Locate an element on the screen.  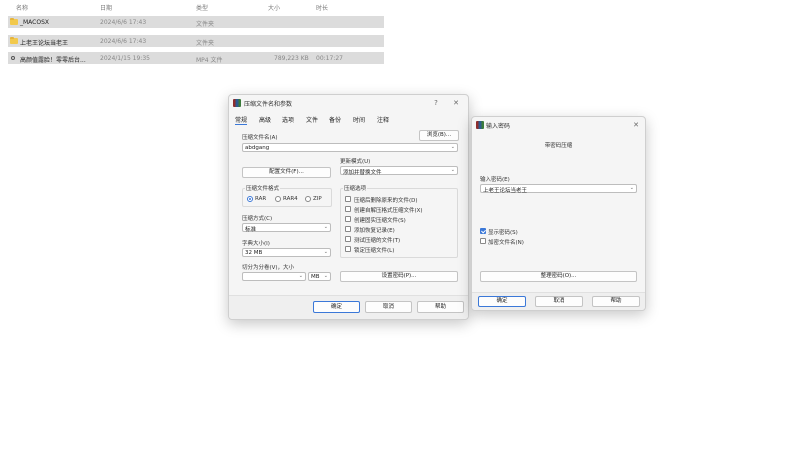
recovery-record-label: 添加恢复记录(E) is located at coordinates (374, 231).